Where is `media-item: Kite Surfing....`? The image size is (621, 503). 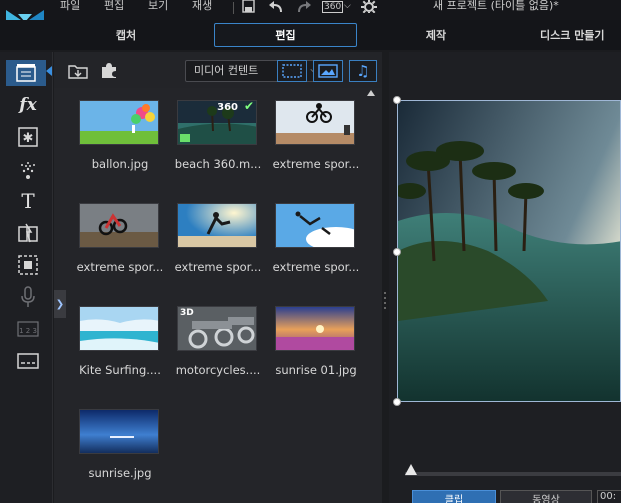
media-item: Kite Surfing.... is located at coordinates (120, 341).